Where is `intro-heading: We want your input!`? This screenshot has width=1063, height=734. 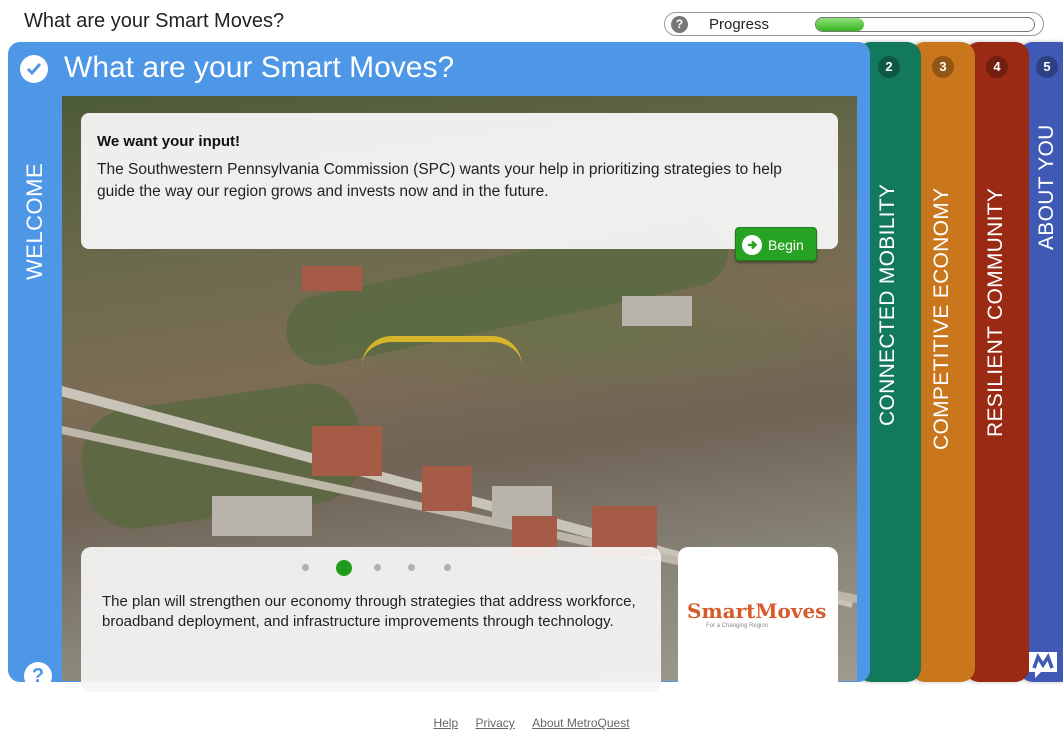
intro-heading: We want your input! is located at coordinates (169, 141).